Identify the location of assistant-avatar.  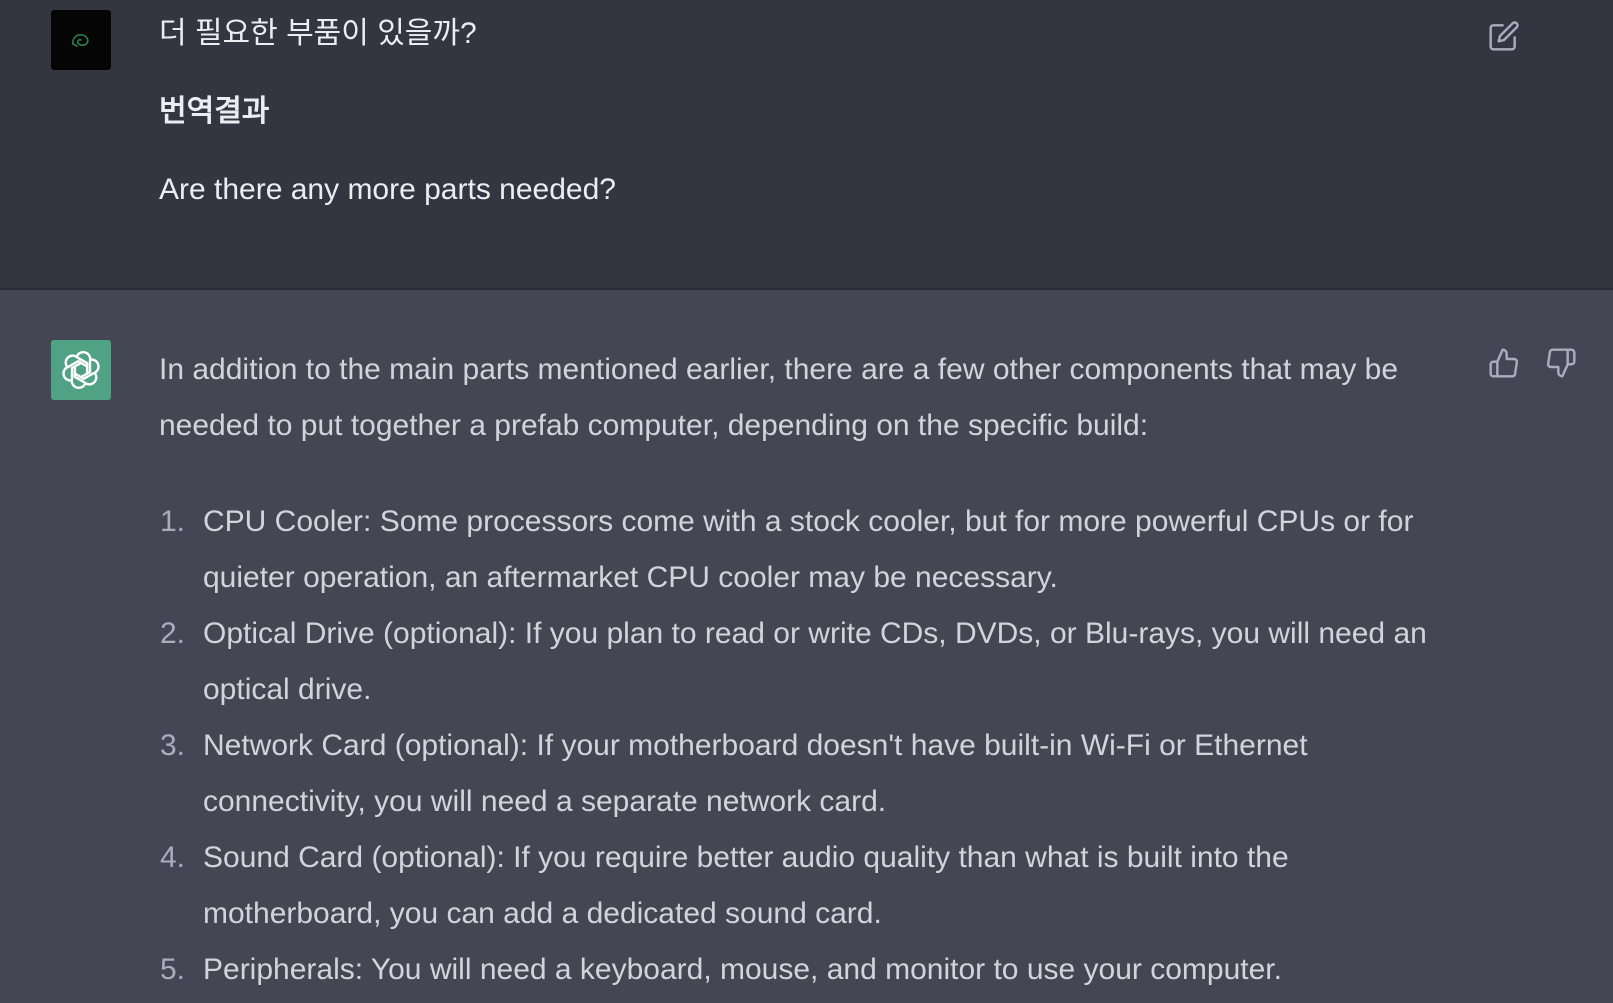
(81, 370).